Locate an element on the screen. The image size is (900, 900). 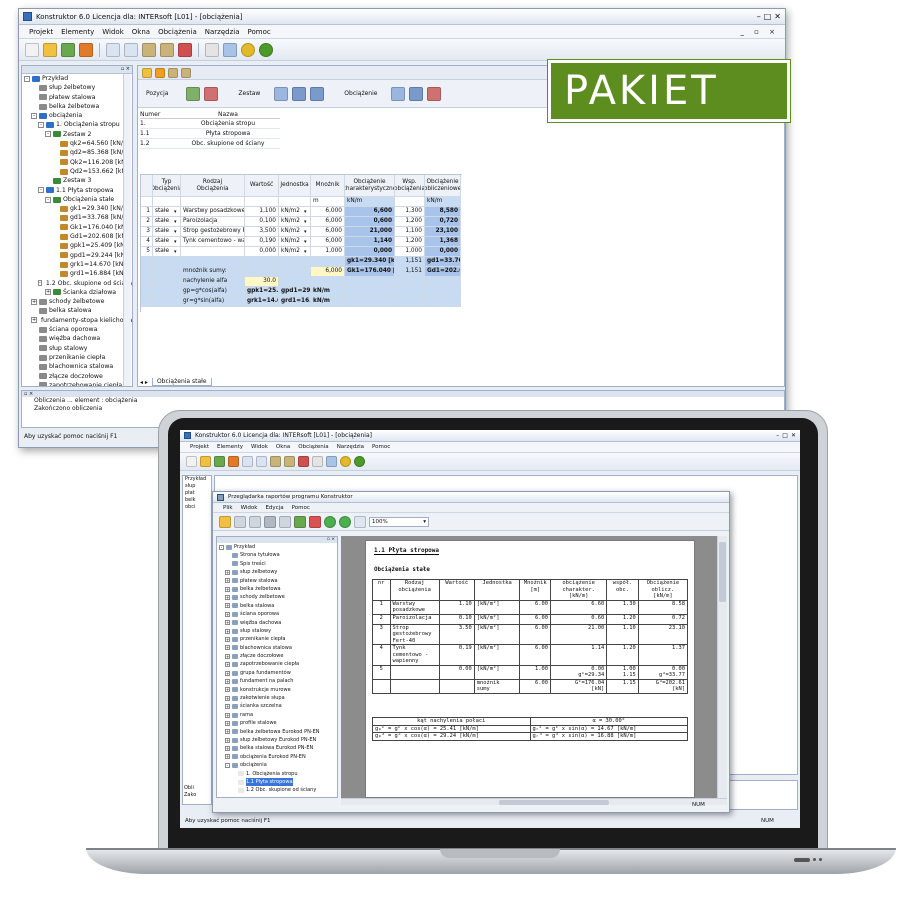
design-load: 0,720 is located at coordinates (443, 222).